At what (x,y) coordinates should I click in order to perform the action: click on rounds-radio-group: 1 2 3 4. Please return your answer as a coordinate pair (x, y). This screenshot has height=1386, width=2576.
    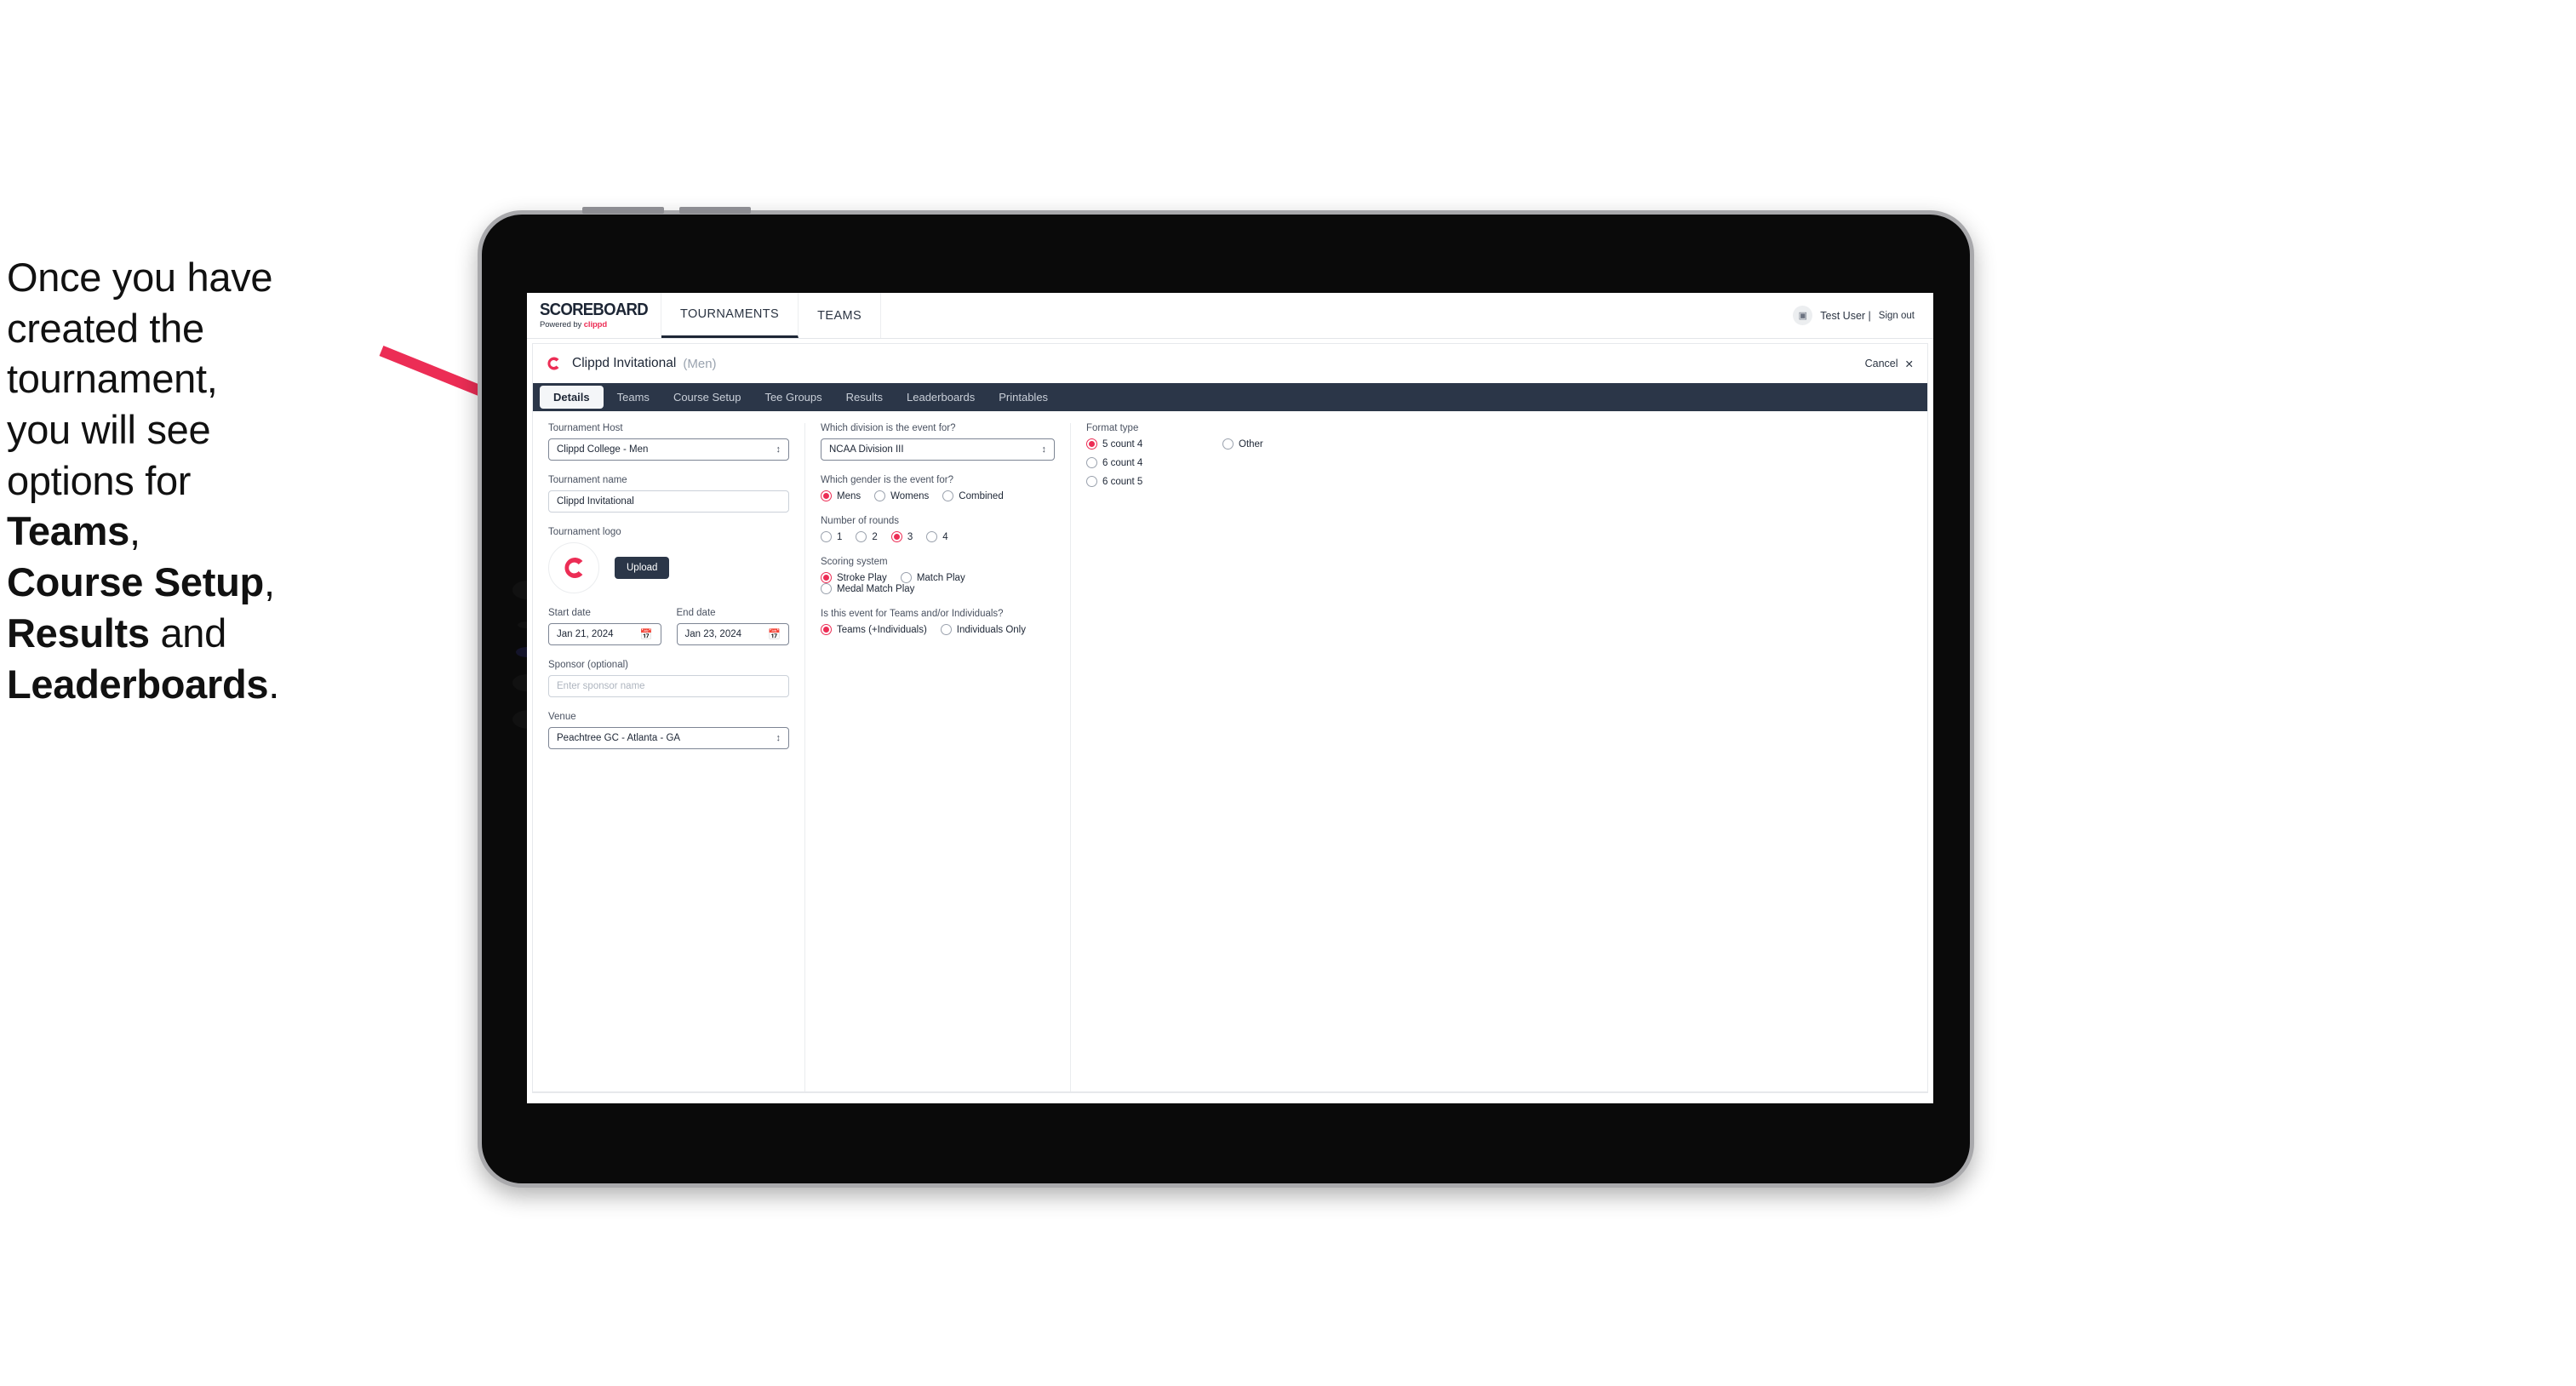
    Looking at the image, I should click on (938, 536).